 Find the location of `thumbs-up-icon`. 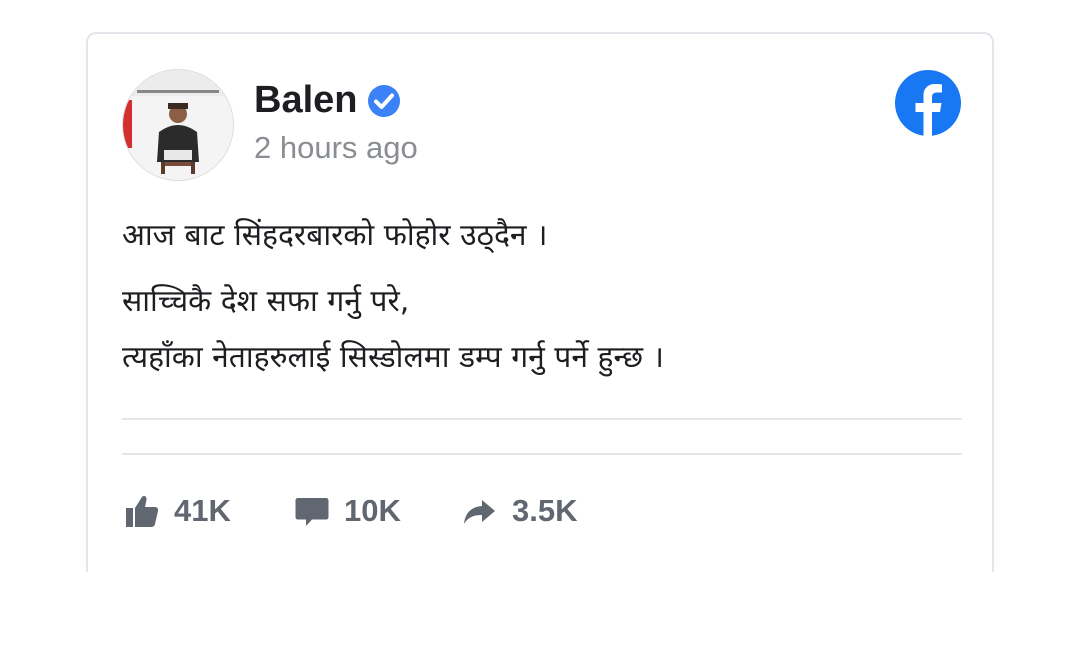

thumbs-up-icon is located at coordinates (142, 511).